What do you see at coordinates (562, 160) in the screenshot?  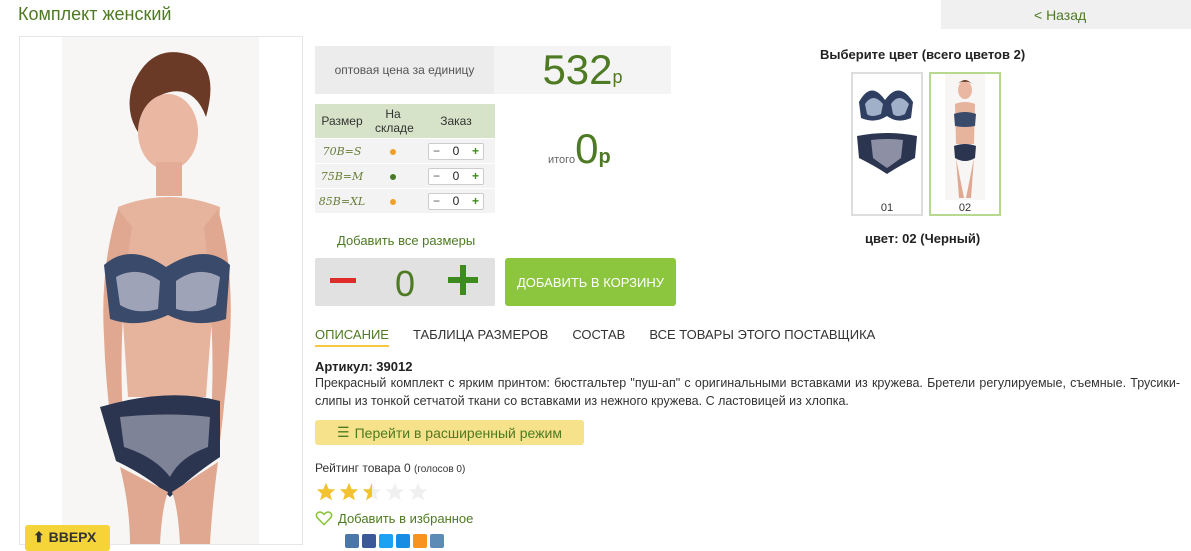 I see `total-label: итого` at bounding box center [562, 160].